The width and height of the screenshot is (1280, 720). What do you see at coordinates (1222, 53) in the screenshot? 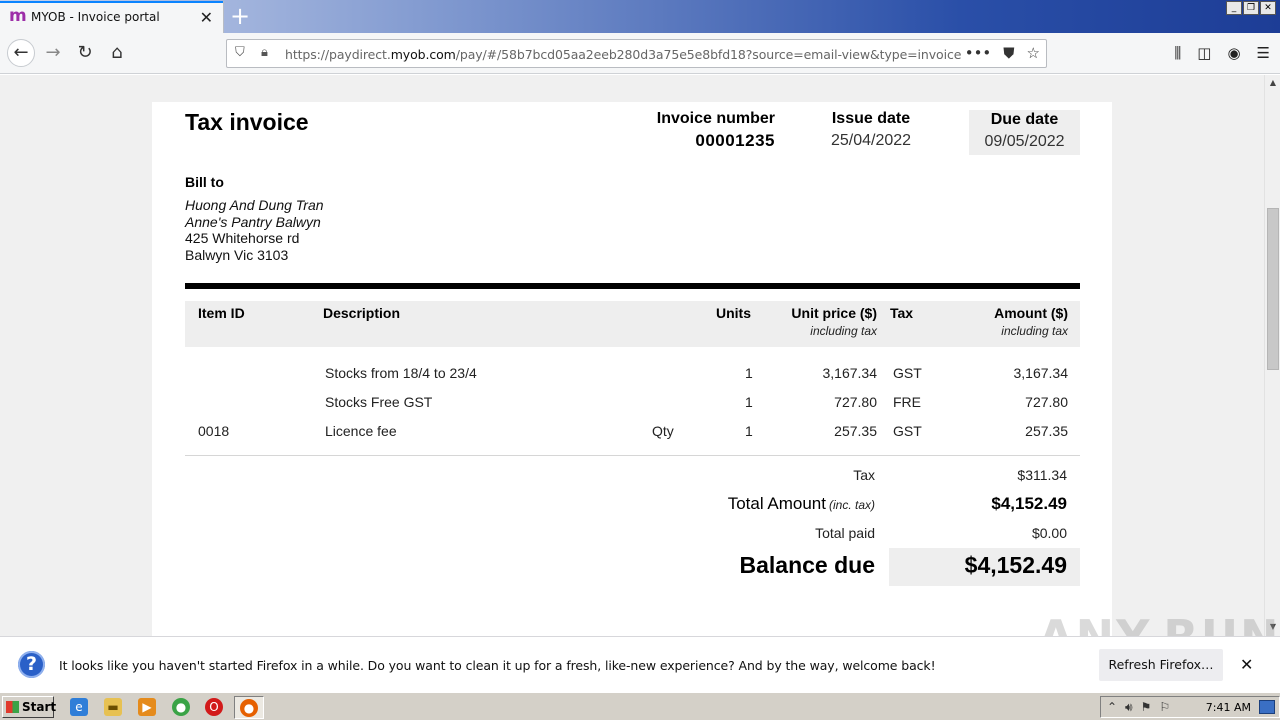
I see `toolbar-right: ⫼ ◫ ◉ ☰` at bounding box center [1222, 53].